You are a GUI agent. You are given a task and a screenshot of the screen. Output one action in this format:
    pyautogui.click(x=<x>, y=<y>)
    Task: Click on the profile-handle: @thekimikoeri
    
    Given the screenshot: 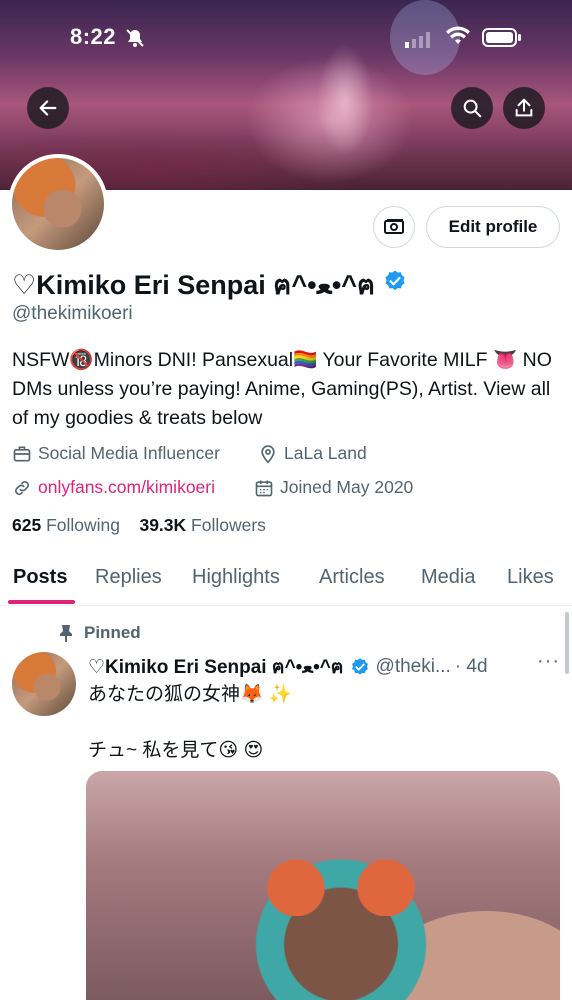 What is the action you would take?
    pyautogui.click(x=72, y=313)
    